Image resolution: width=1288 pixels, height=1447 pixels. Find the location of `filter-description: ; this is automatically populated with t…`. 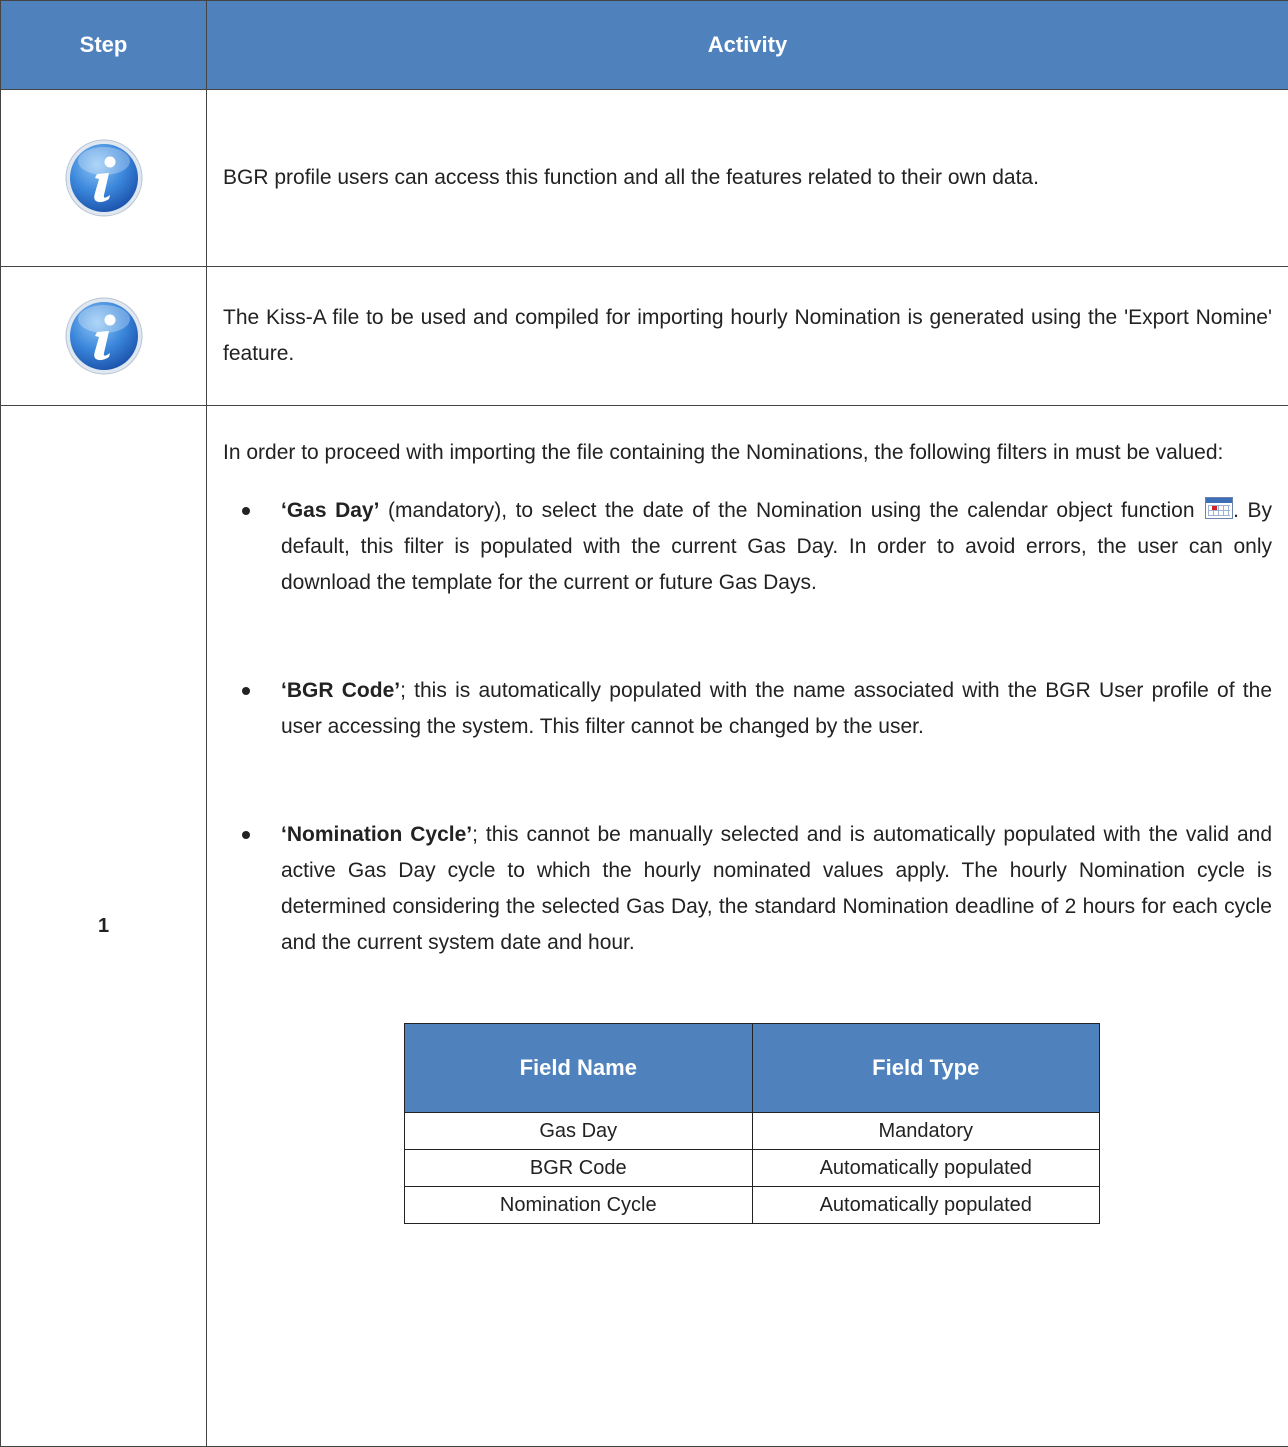

filter-description: ; this is automatically populated with t… is located at coordinates (776, 708).